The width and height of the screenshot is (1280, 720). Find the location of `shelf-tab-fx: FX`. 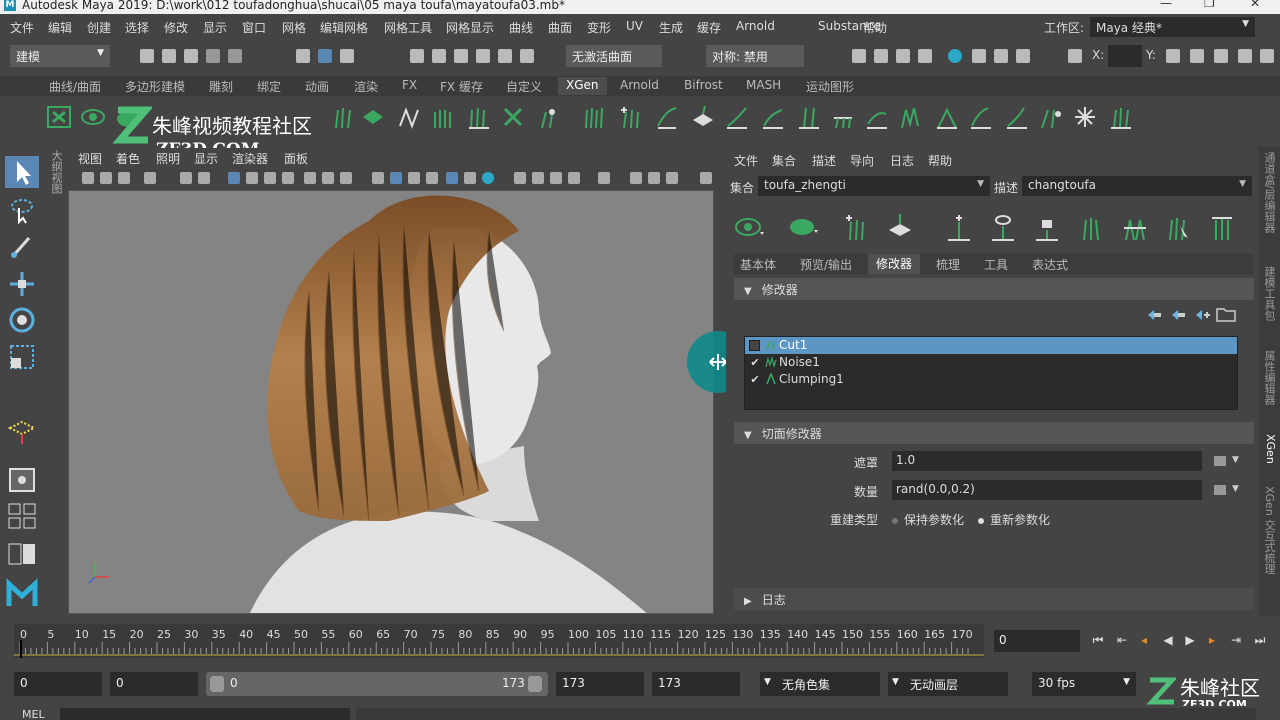

shelf-tab-fx: FX is located at coordinates (409, 85).